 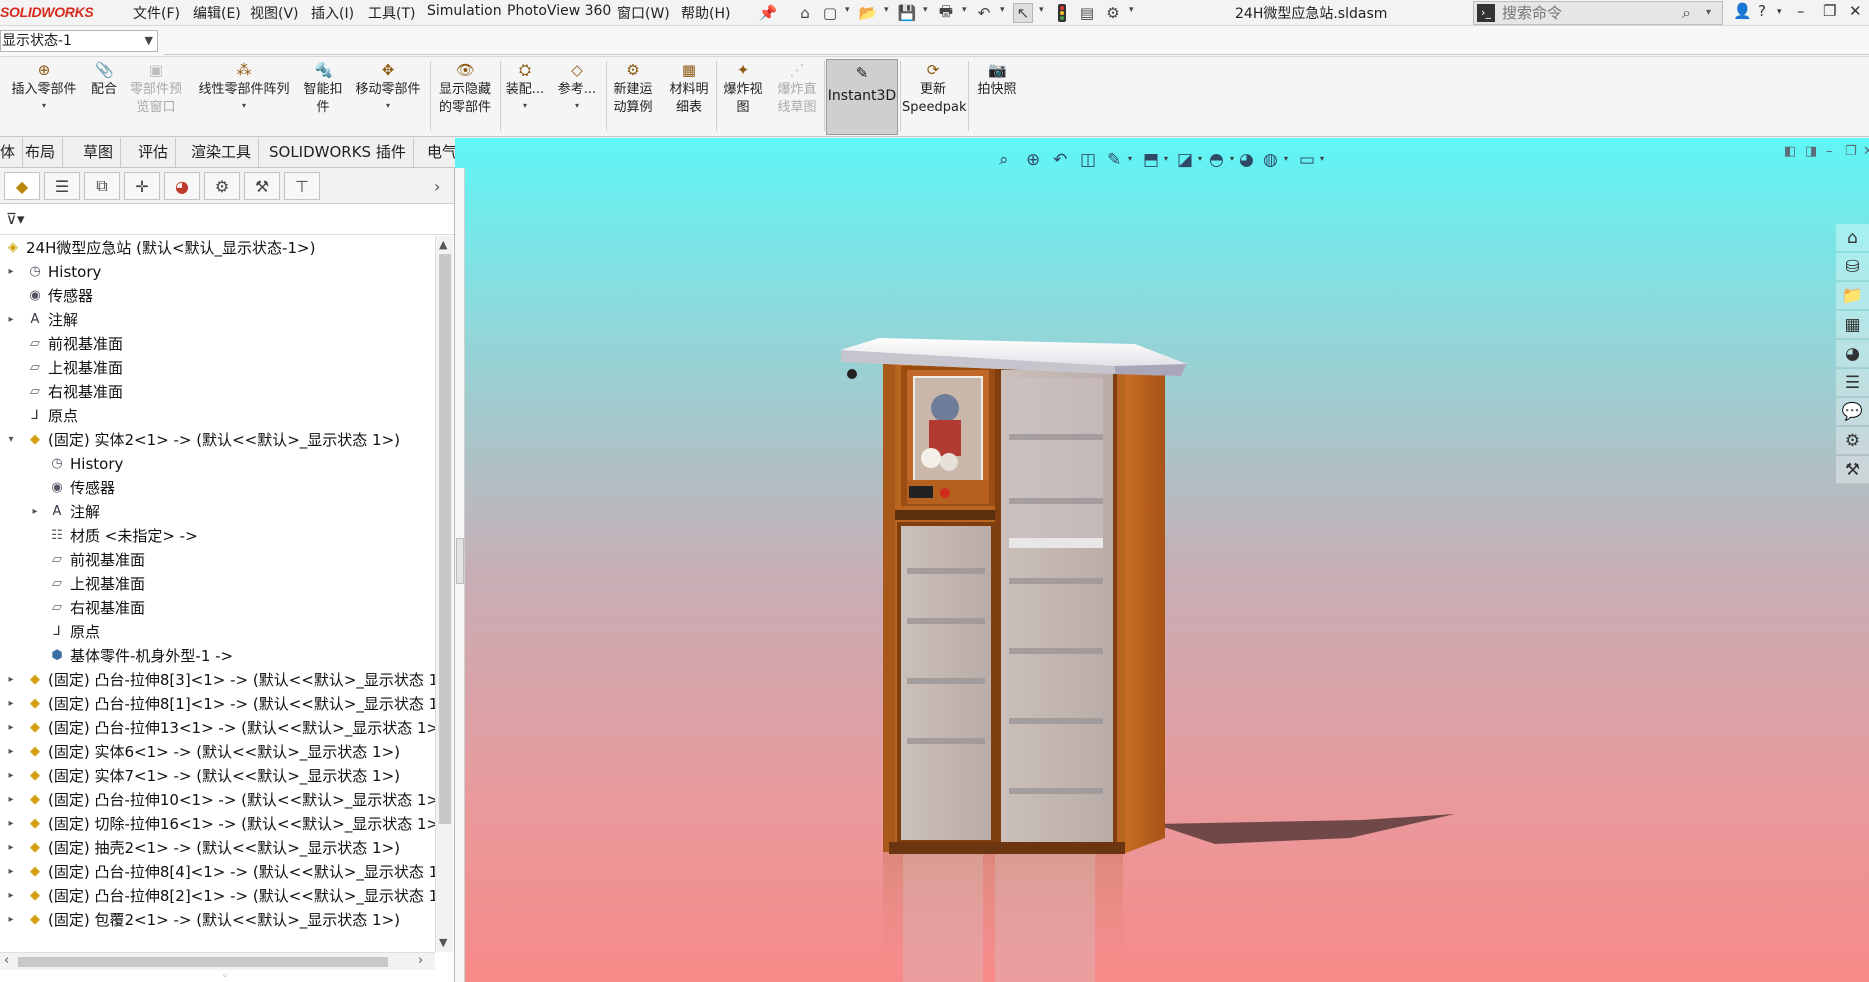 What do you see at coordinates (1062, 13) in the screenshot?
I see `rebuild-icon` at bounding box center [1062, 13].